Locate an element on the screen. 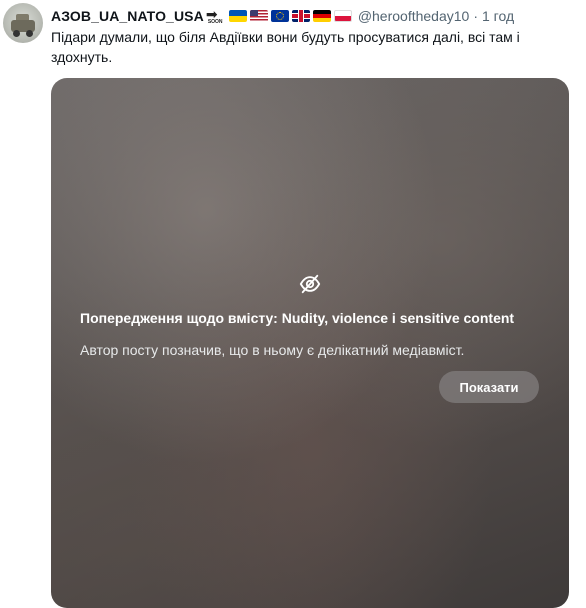 The image size is (586, 608). avatar is located at coordinates (23, 23).